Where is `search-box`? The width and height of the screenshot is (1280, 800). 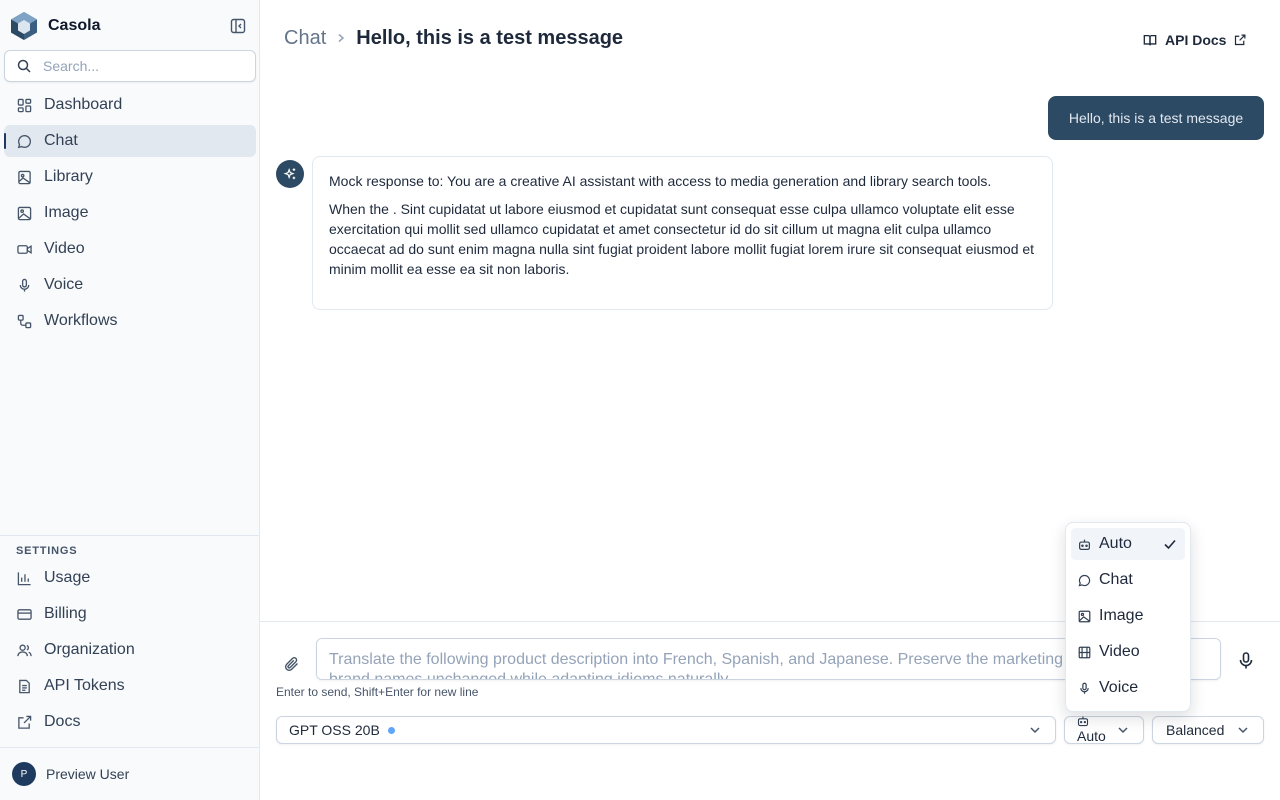
search-box is located at coordinates (130, 66).